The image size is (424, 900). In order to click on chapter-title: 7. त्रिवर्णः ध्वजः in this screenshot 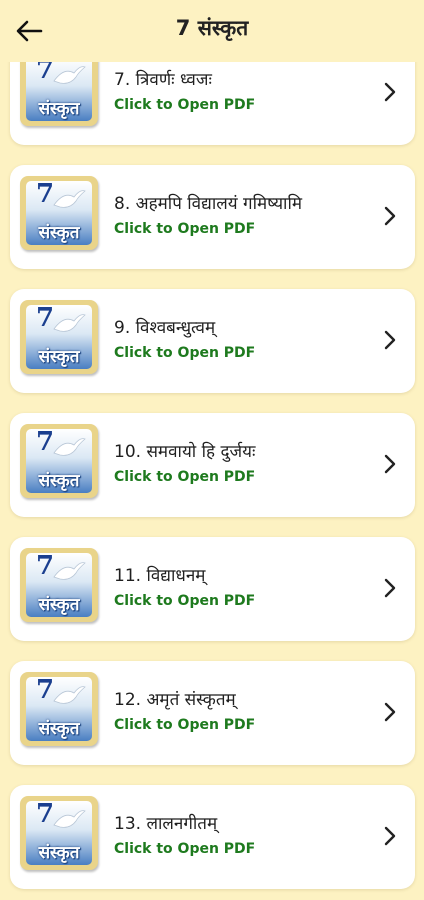, I will do `click(163, 80)`.